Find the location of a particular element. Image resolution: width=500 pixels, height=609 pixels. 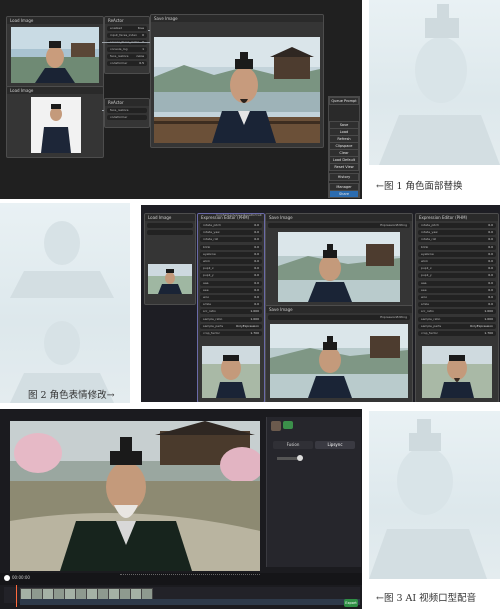

param-label: woo is located at coordinates (206, 297).